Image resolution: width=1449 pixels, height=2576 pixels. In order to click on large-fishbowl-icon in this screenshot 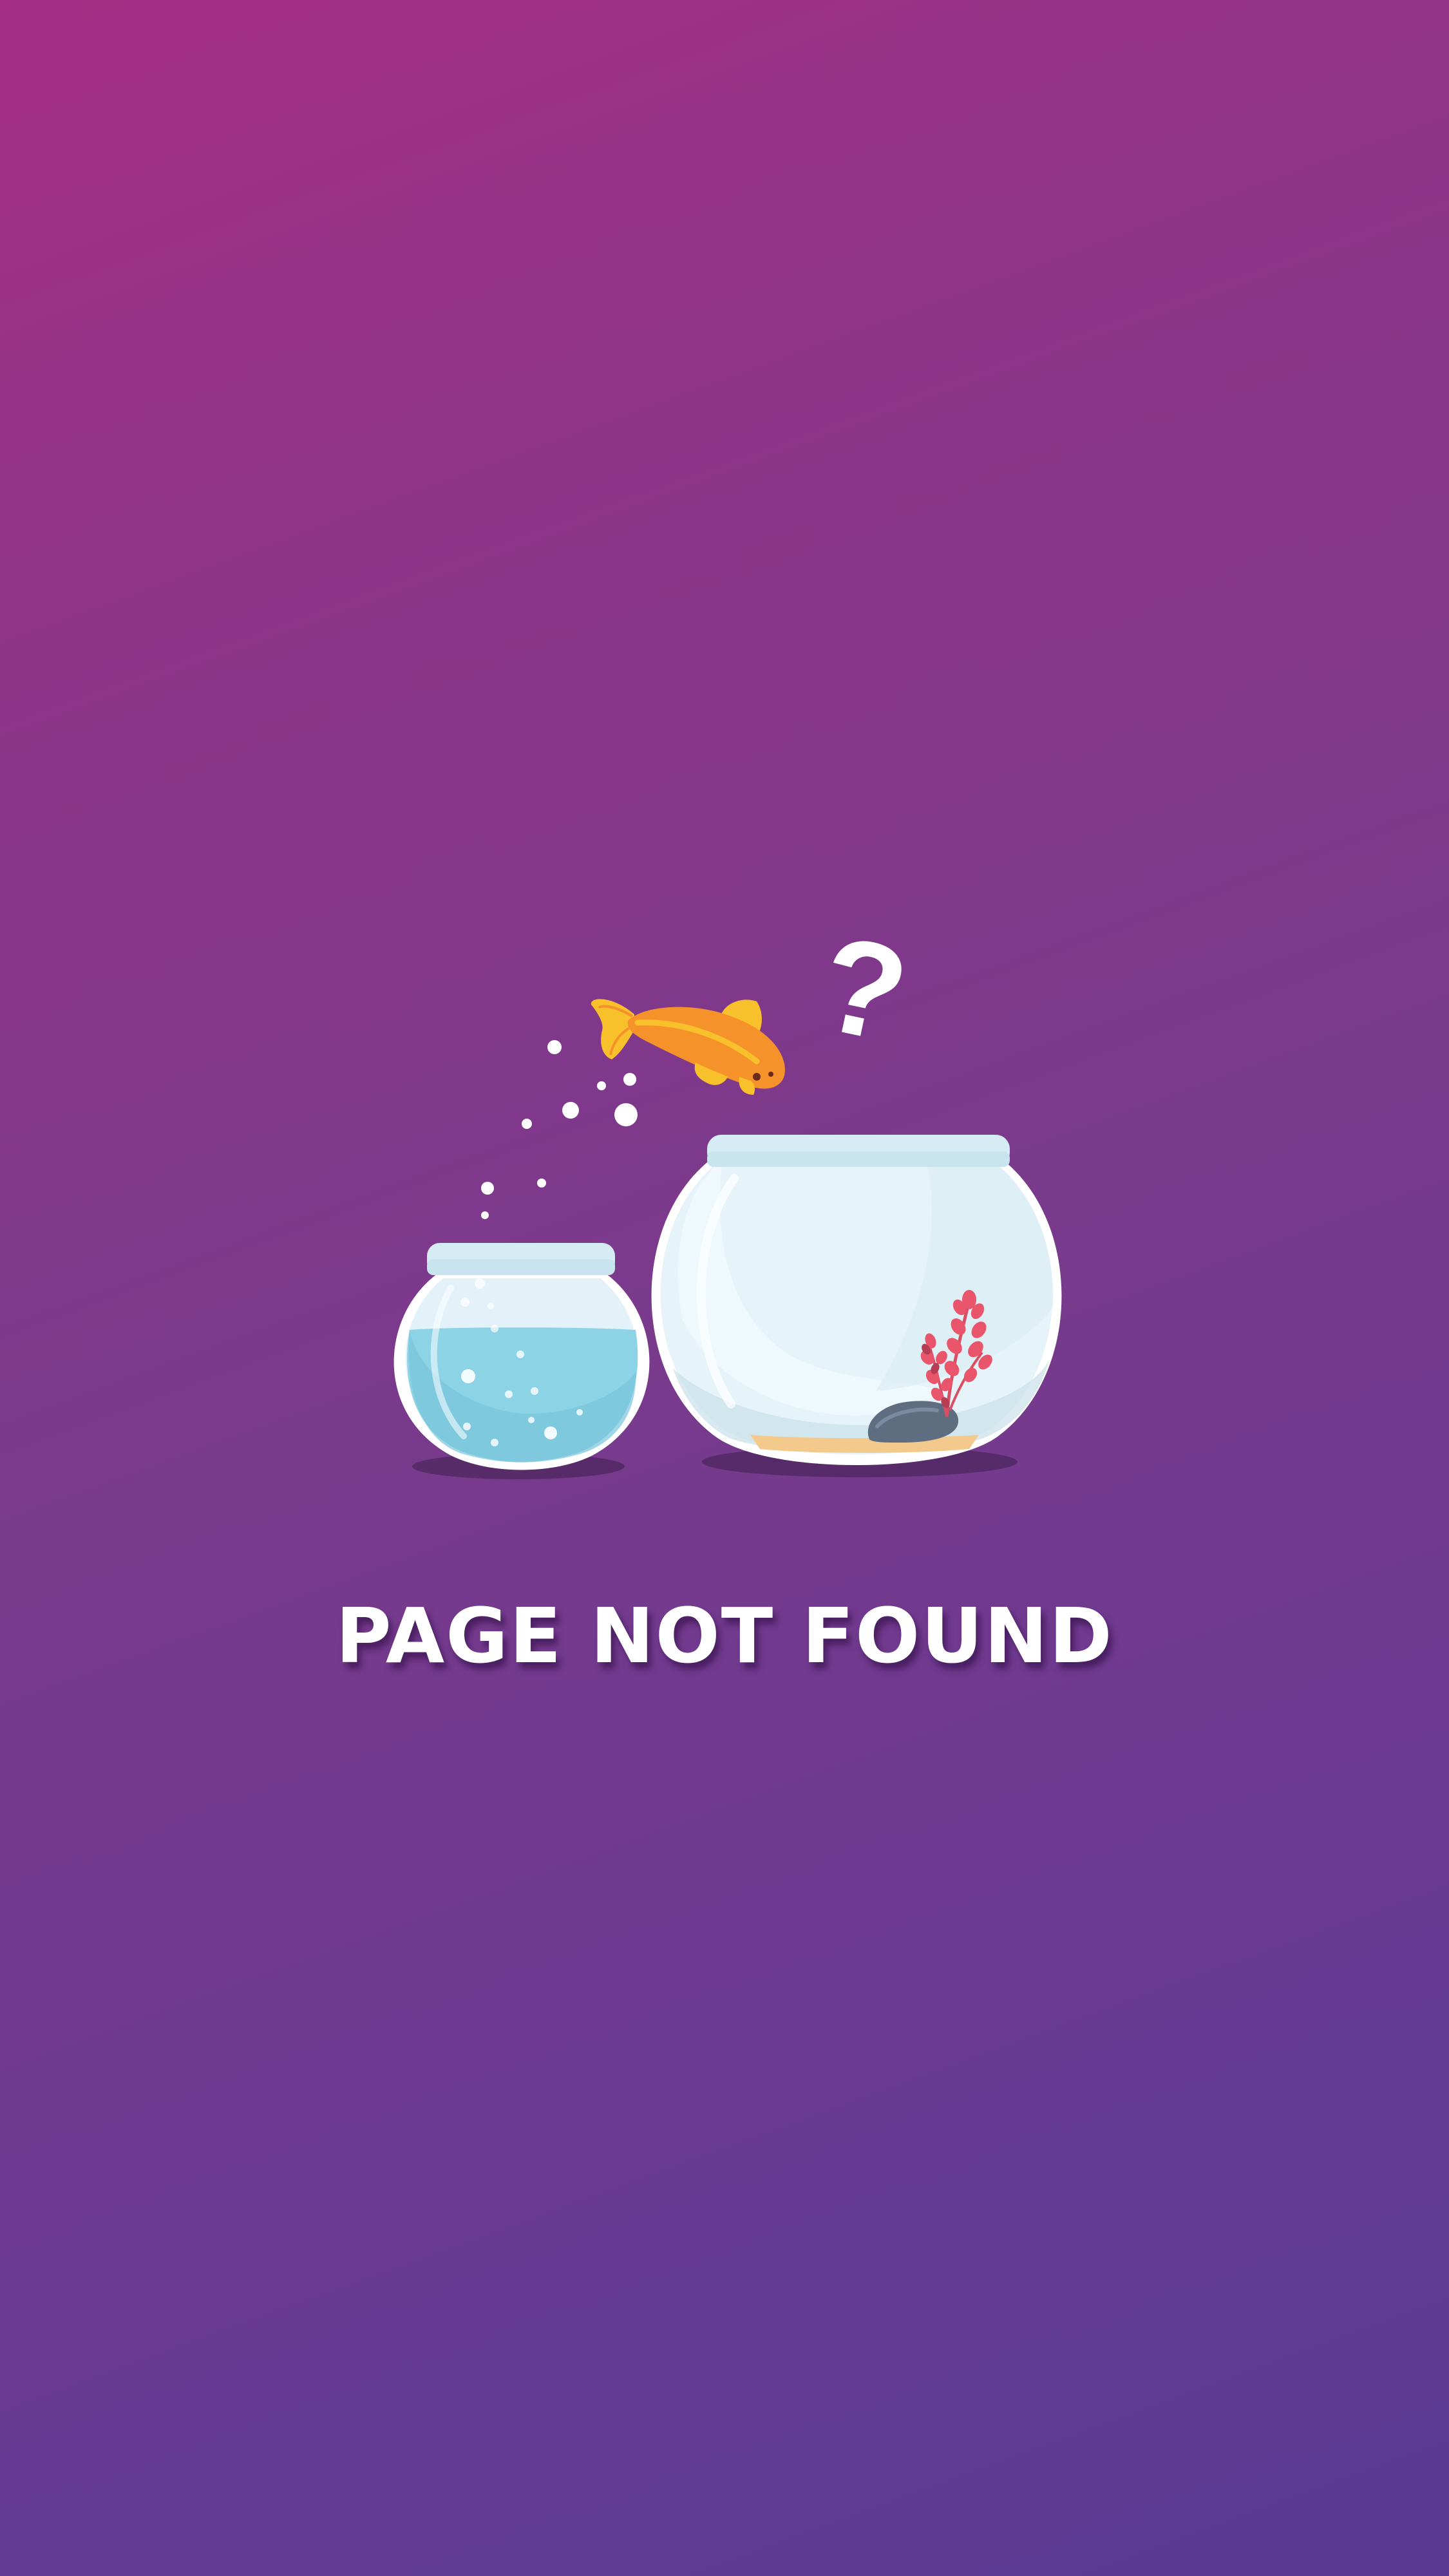, I will do `click(856, 1300)`.